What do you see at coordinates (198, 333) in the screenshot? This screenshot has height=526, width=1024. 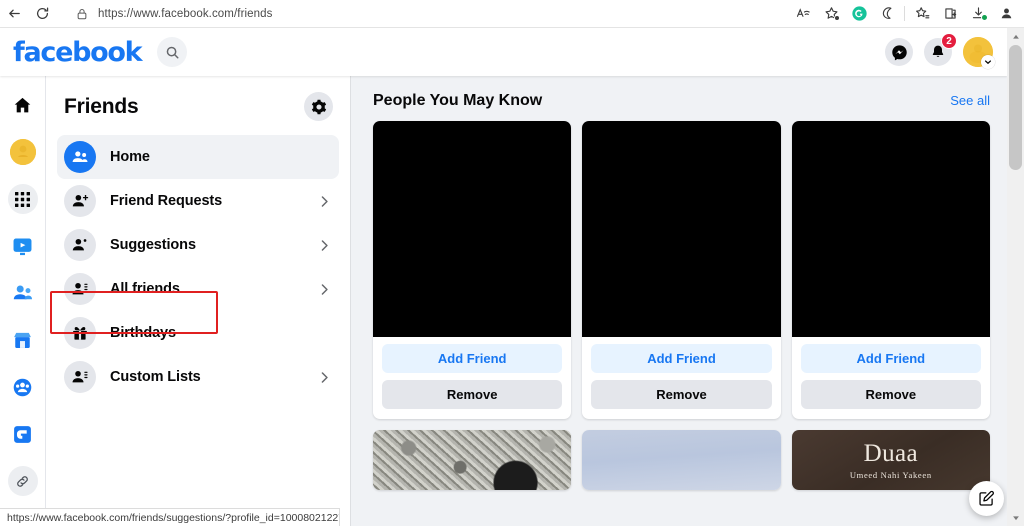 I see `sidebar-item-birthdays: Birthdays` at bounding box center [198, 333].